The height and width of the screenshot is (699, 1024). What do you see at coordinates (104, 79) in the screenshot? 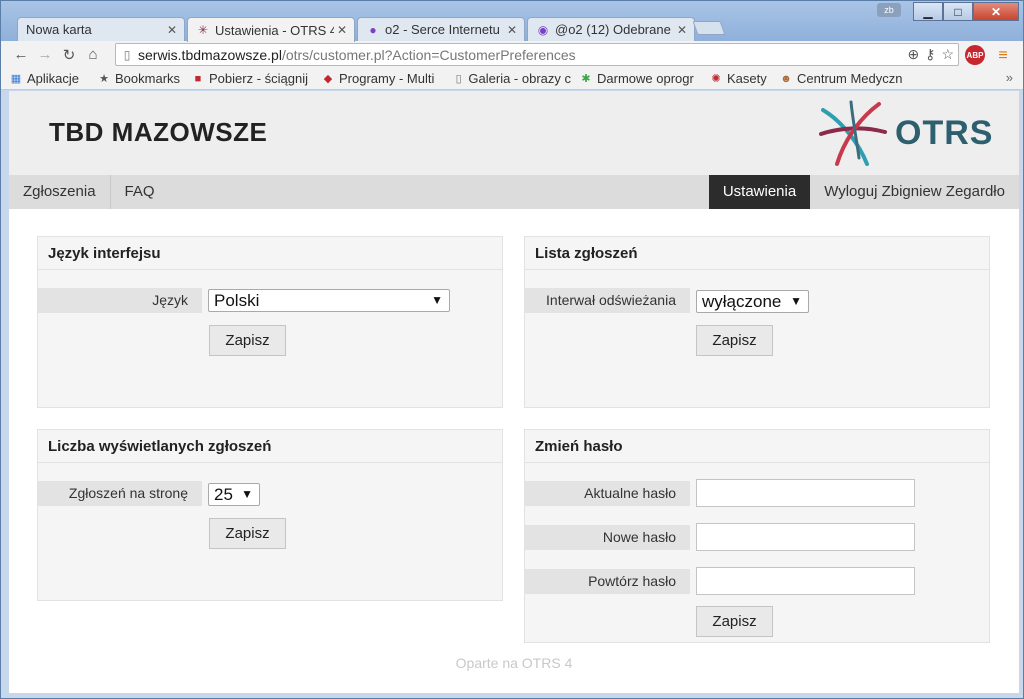
I see `star-icon: ★` at bounding box center [104, 79].